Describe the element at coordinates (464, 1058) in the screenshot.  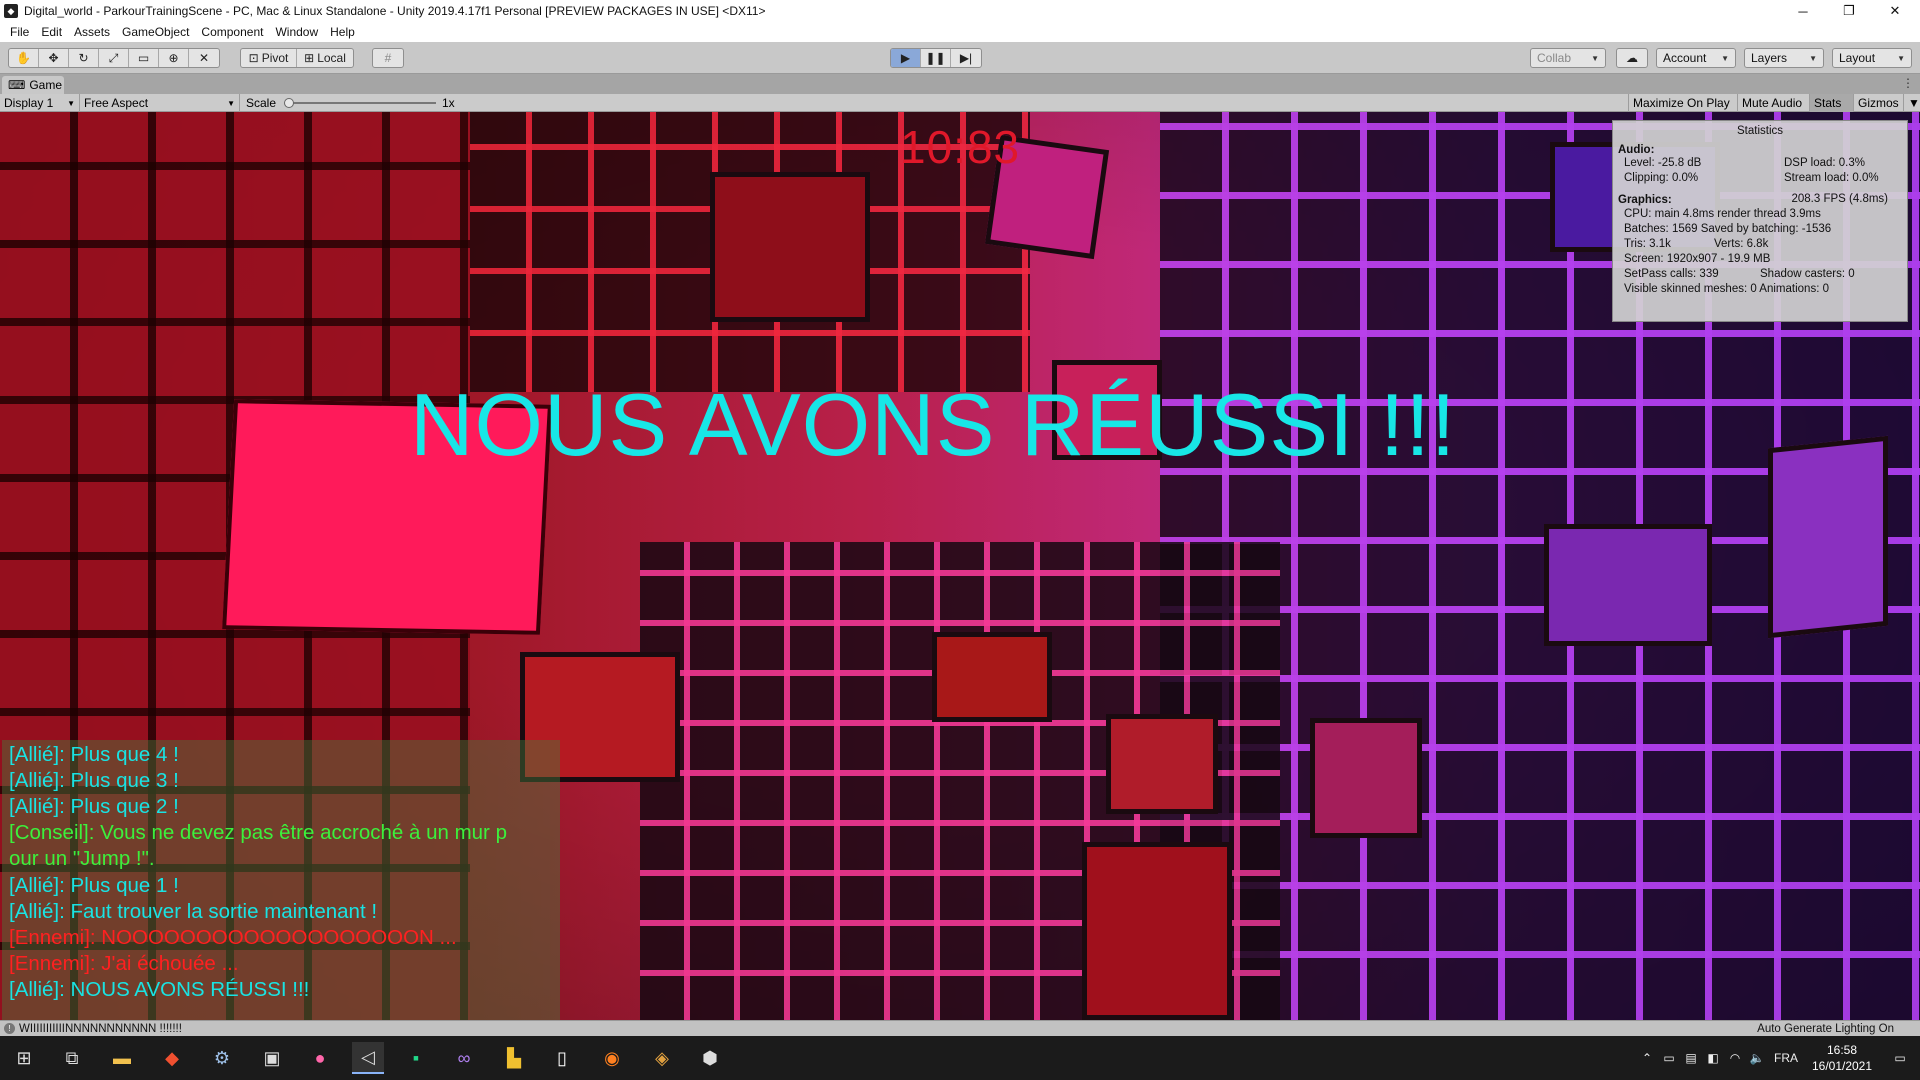
I see `visual-studio-icon: ∞` at that location.